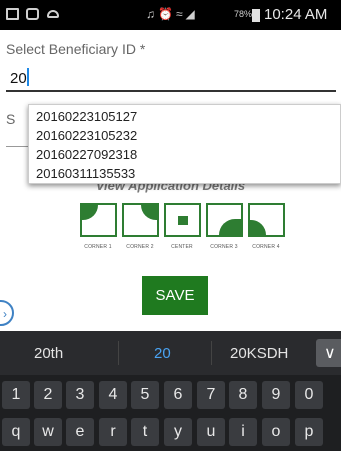  What do you see at coordinates (258, 227) in the screenshot?
I see `corner-4-icon` at bounding box center [258, 227].